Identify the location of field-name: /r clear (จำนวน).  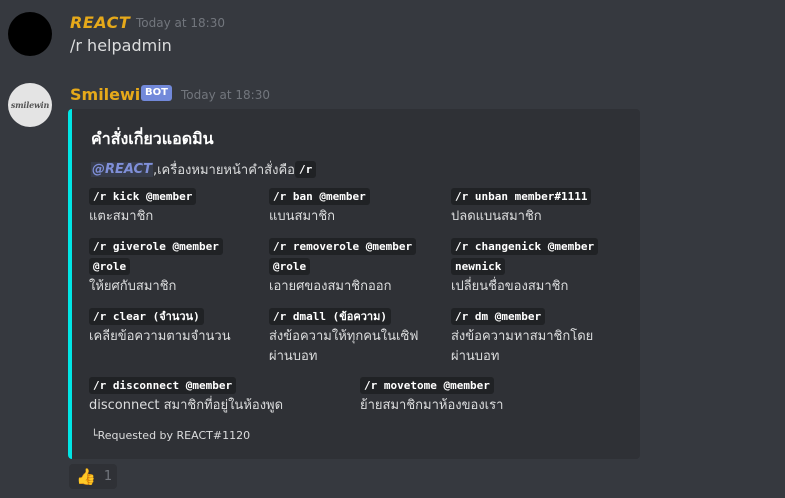
(146, 316).